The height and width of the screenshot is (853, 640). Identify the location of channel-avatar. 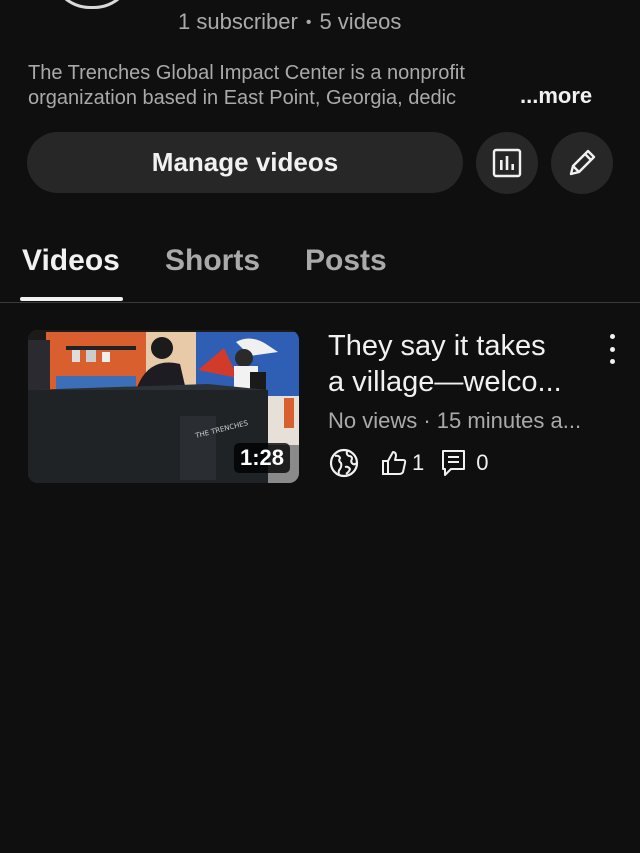
(92, 4).